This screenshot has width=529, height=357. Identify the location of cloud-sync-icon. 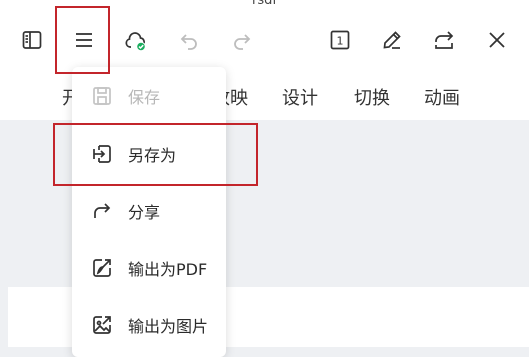
(136, 41).